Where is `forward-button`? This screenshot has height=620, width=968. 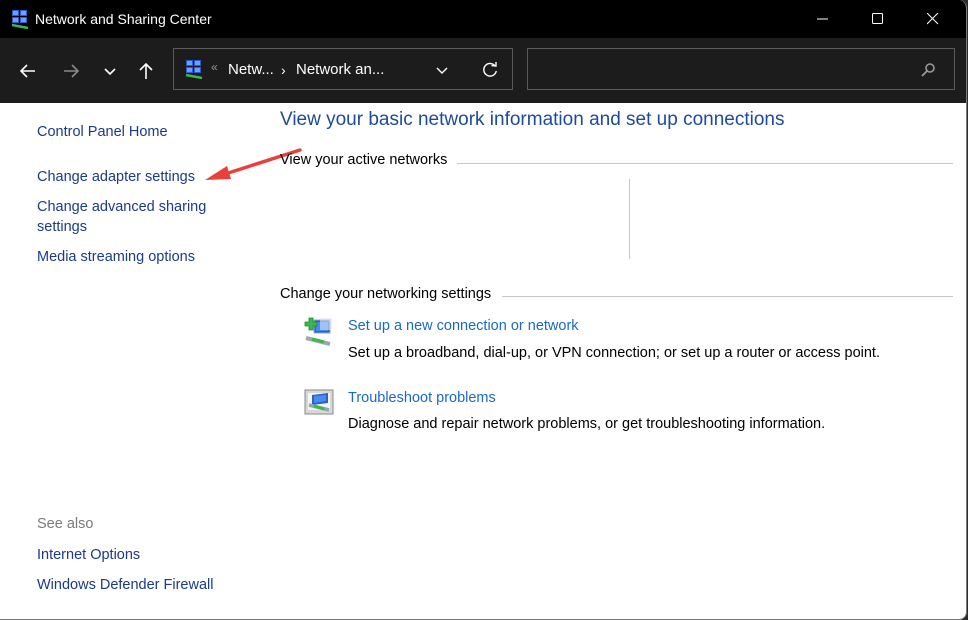
forward-button is located at coordinates (71, 71).